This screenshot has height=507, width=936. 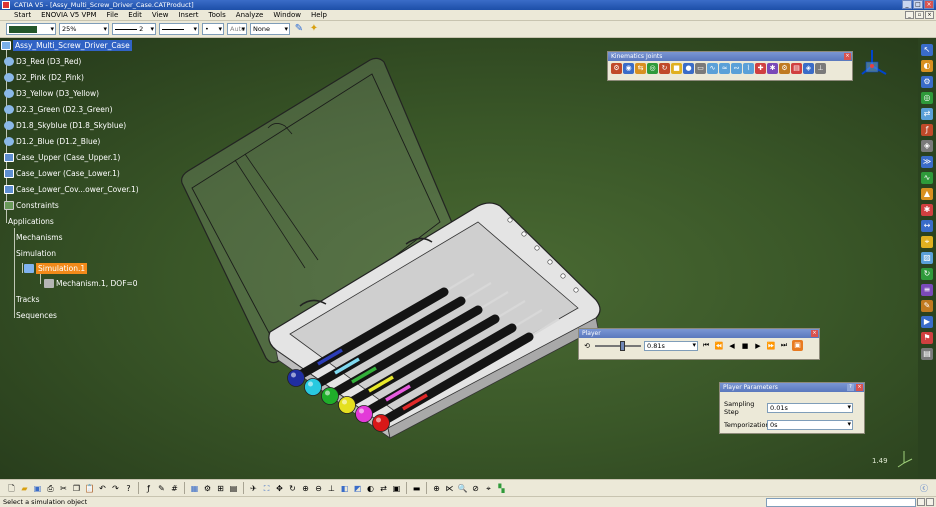 What do you see at coordinates (250, 15) in the screenshot?
I see `menu-analyze: Analyze` at bounding box center [250, 15].